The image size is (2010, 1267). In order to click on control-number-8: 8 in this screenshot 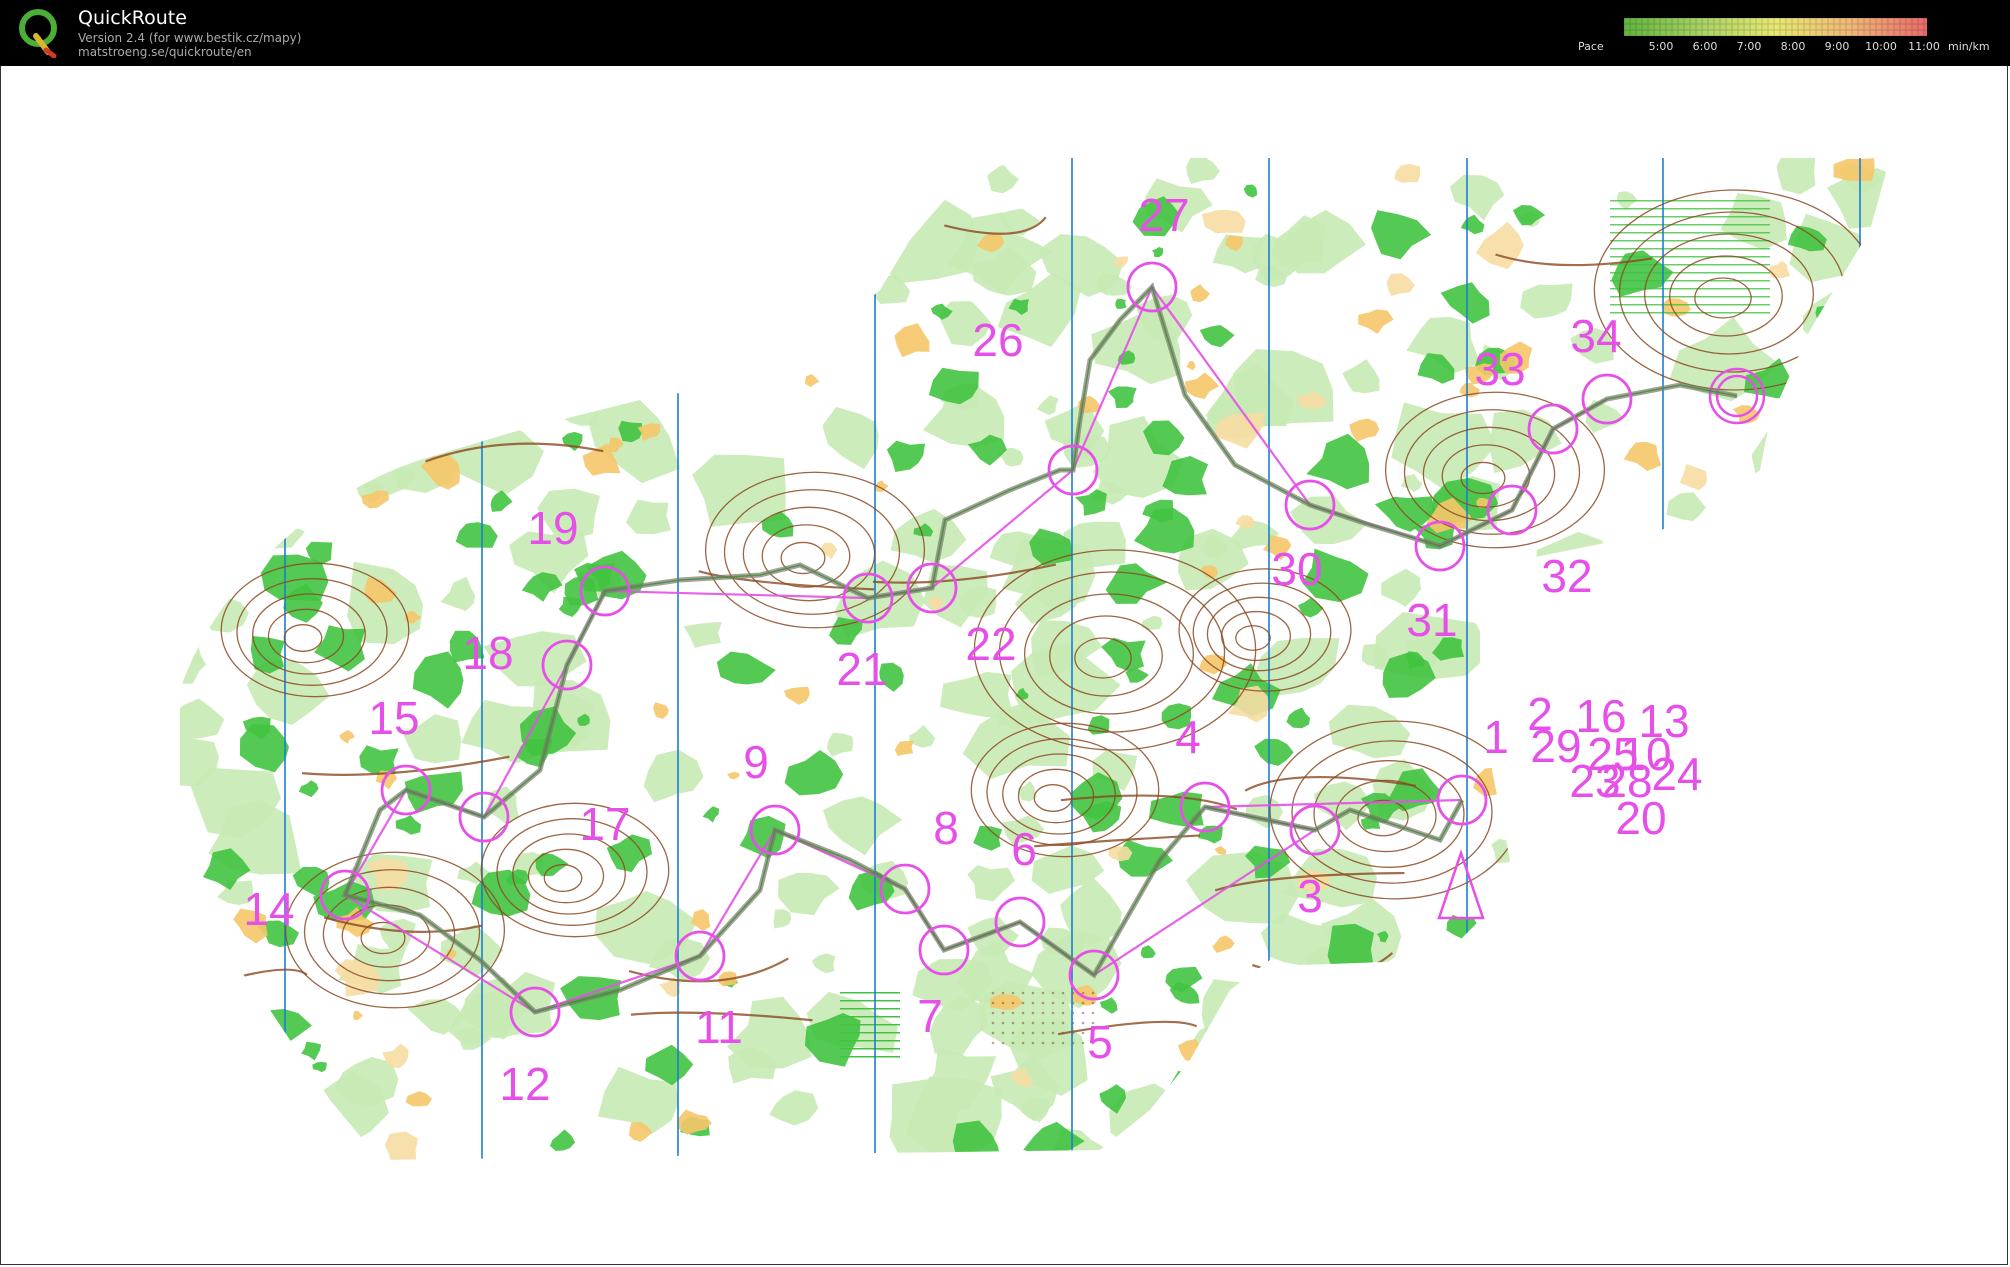, I will do `click(946, 828)`.